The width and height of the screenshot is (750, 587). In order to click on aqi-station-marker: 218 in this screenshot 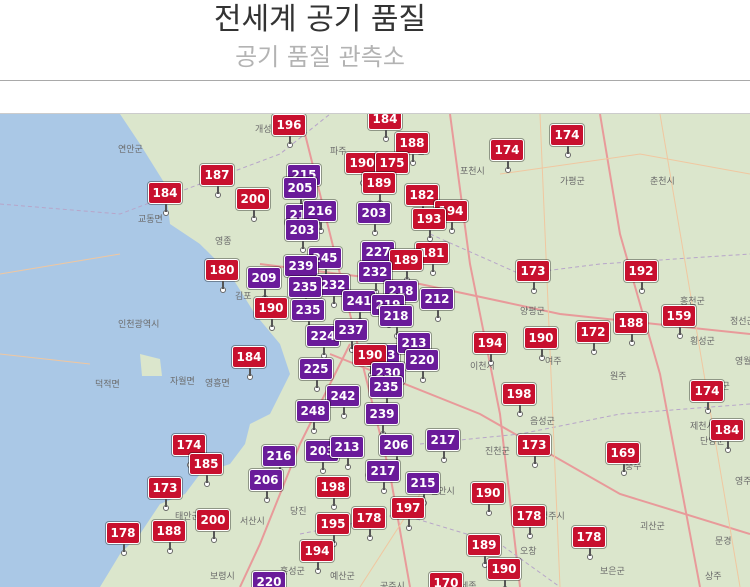, I will do `click(396, 322)`.